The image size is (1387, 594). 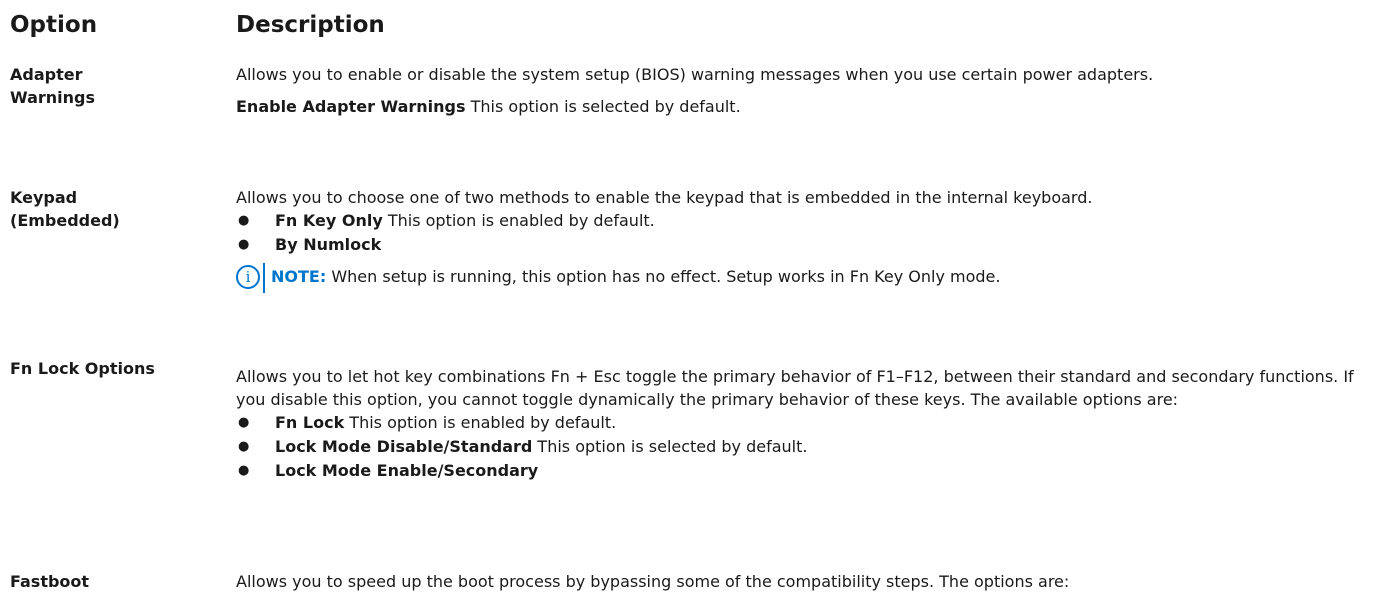 I want to click on option-name-keypad-embedded: Keypad (Embedded), so click(x=110, y=209).